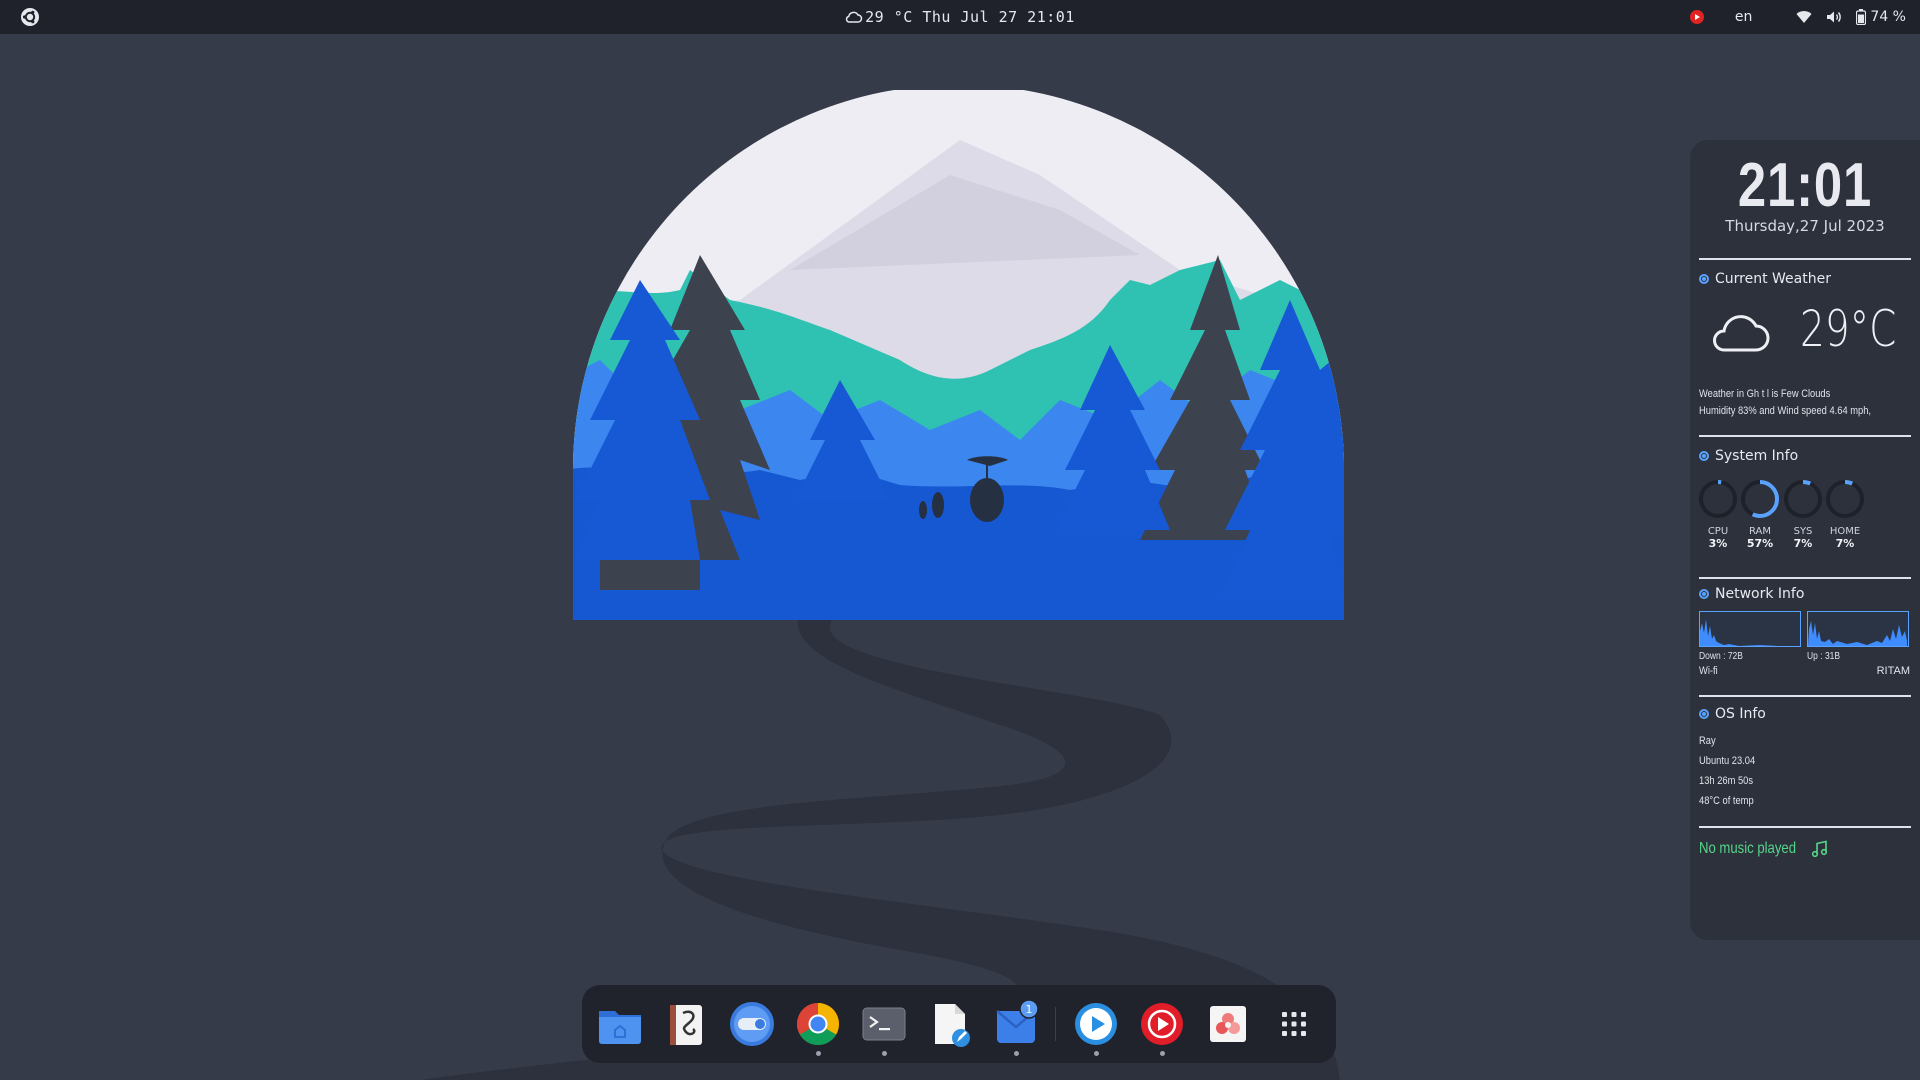 The image size is (1920, 1080). I want to click on upload-speed: Up : 31B, so click(1824, 656).